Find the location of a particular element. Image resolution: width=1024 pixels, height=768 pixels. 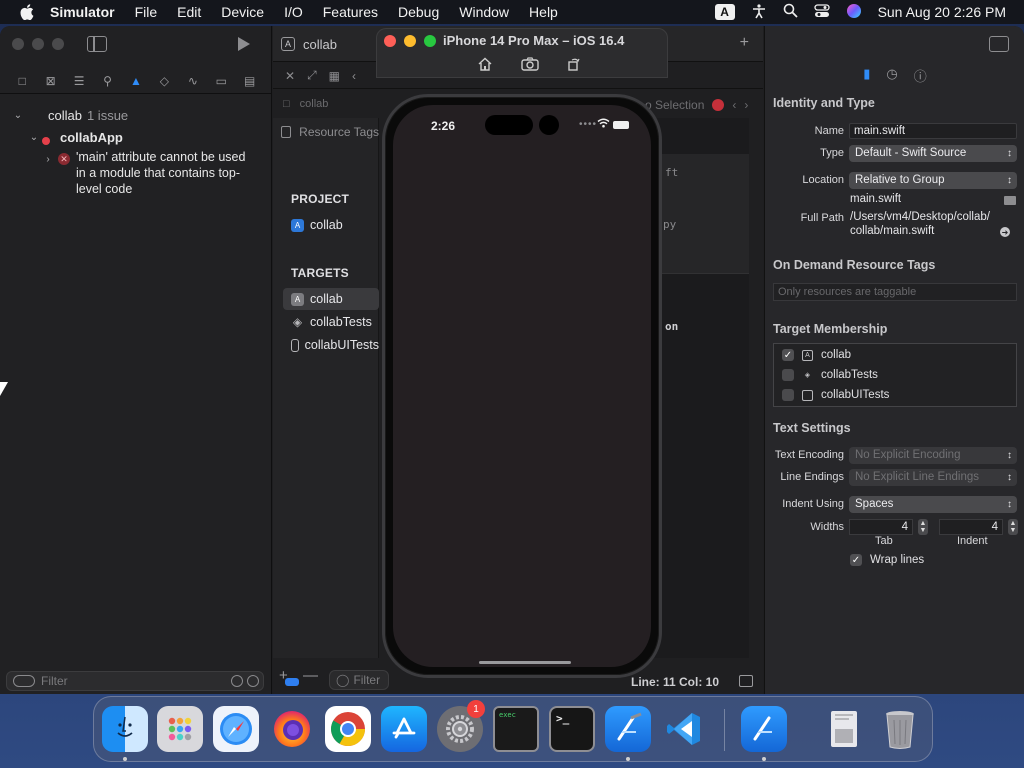

folder-icon: □ is located at coordinates (22, 81).